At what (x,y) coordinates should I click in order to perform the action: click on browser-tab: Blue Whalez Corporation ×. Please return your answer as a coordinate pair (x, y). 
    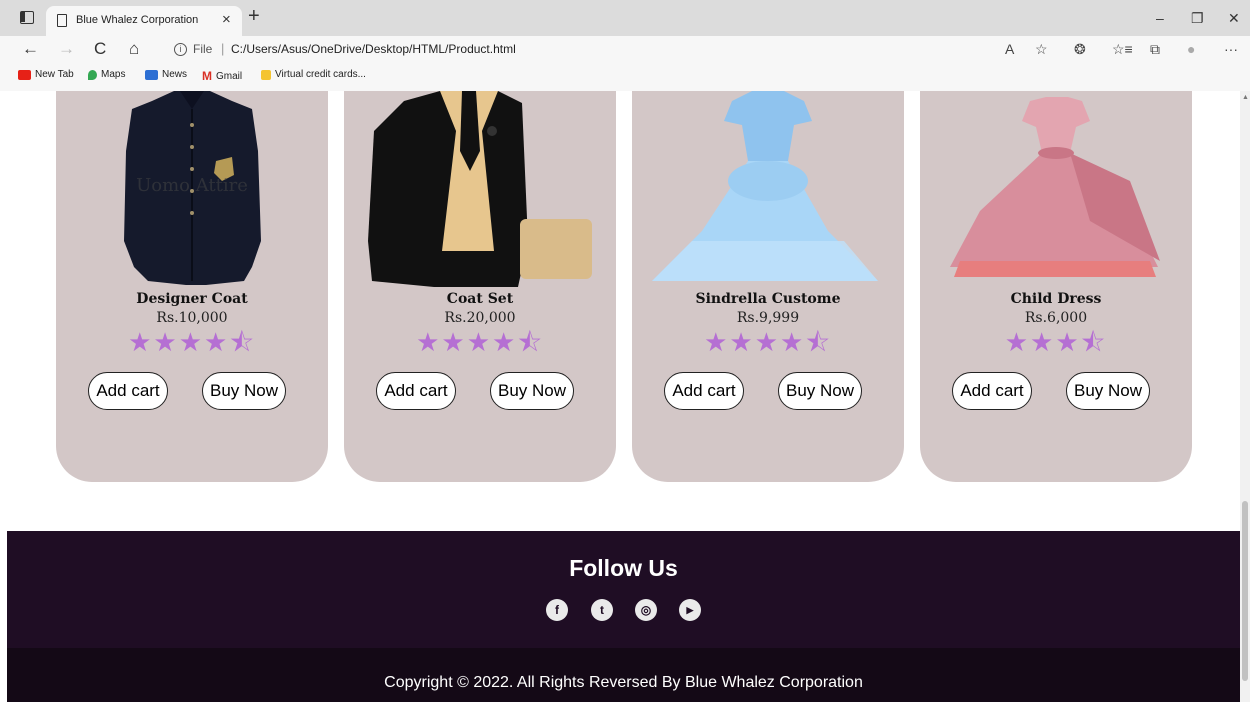
    Looking at the image, I should click on (144, 21).